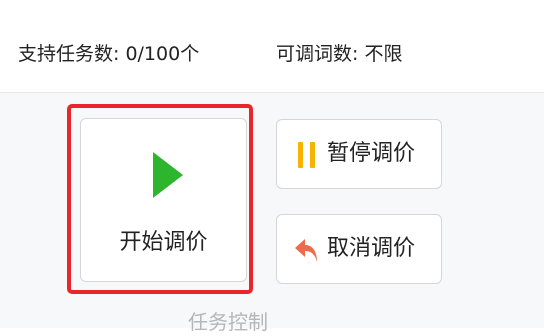  What do you see at coordinates (306, 250) in the screenshot?
I see `undo-arrow-icon` at bounding box center [306, 250].